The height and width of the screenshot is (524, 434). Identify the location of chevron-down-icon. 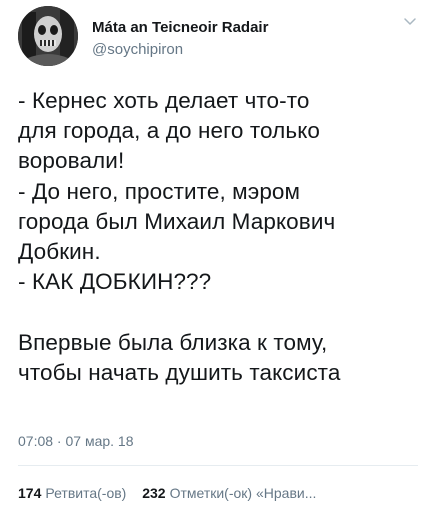
(410, 22).